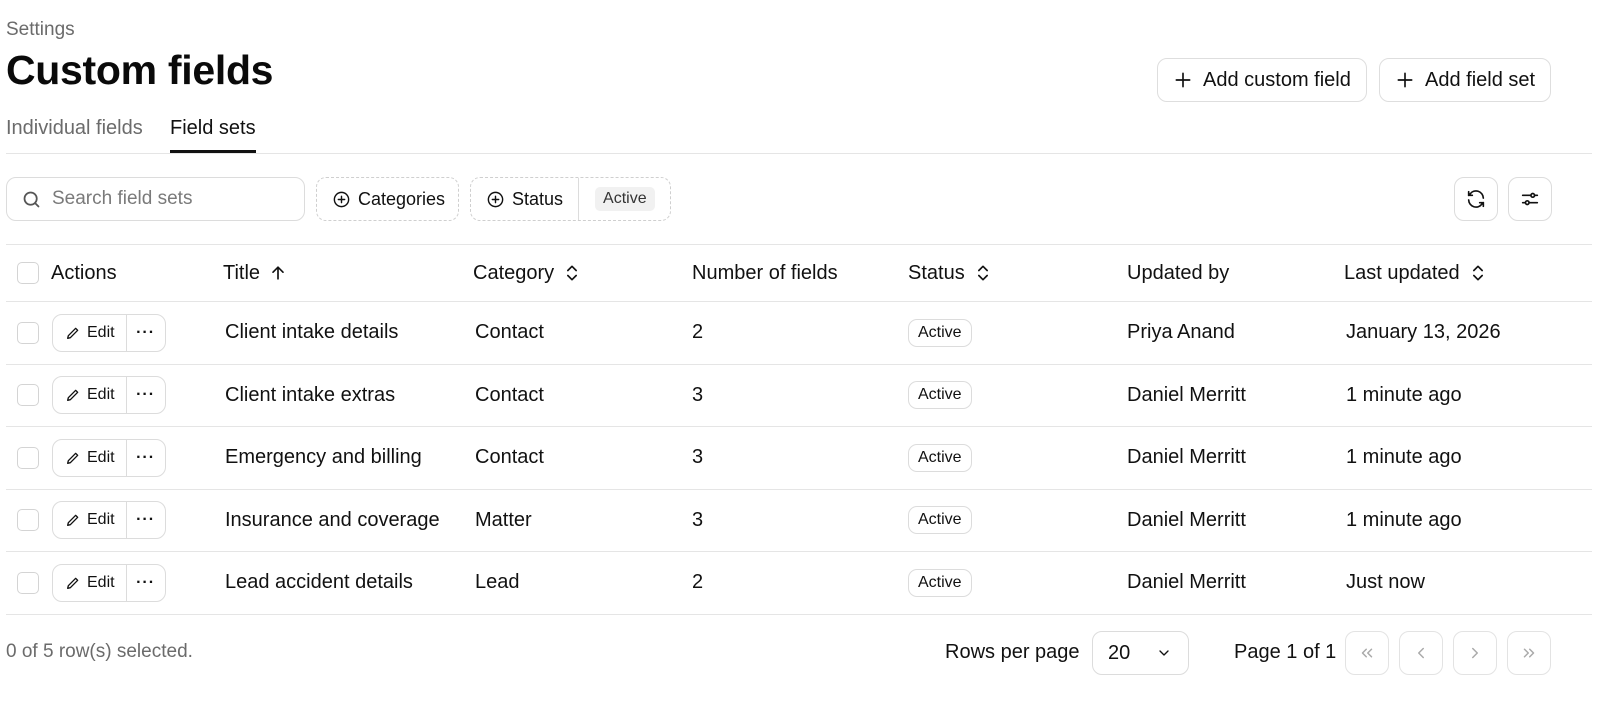  Describe the element at coordinates (1421, 653) in the screenshot. I see `previous-page-button` at that location.